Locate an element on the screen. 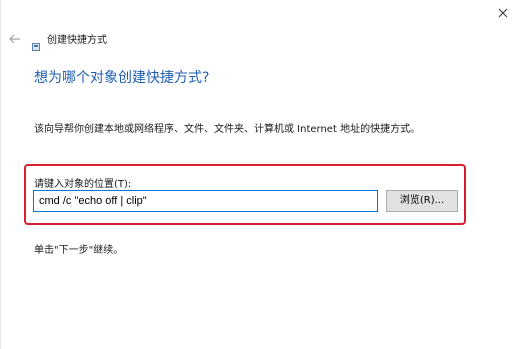 The width and height of the screenshot is (520, 349). location-label: 请键入对象的位置(T): is located at coordinates (83, 184).